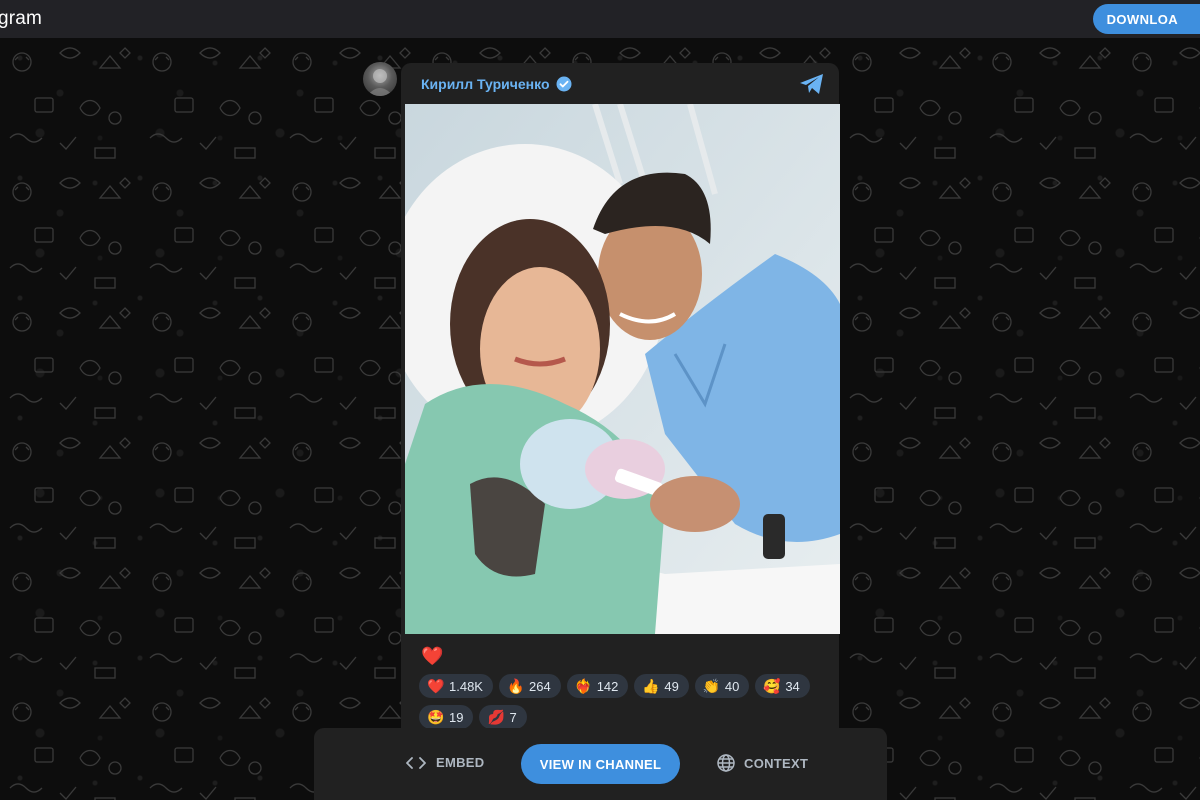 The image size is (1200, 800). Describe the element at coordinates (782, 686) in the screenshot. I see `reaction-chip: 🥰 34` at that location.